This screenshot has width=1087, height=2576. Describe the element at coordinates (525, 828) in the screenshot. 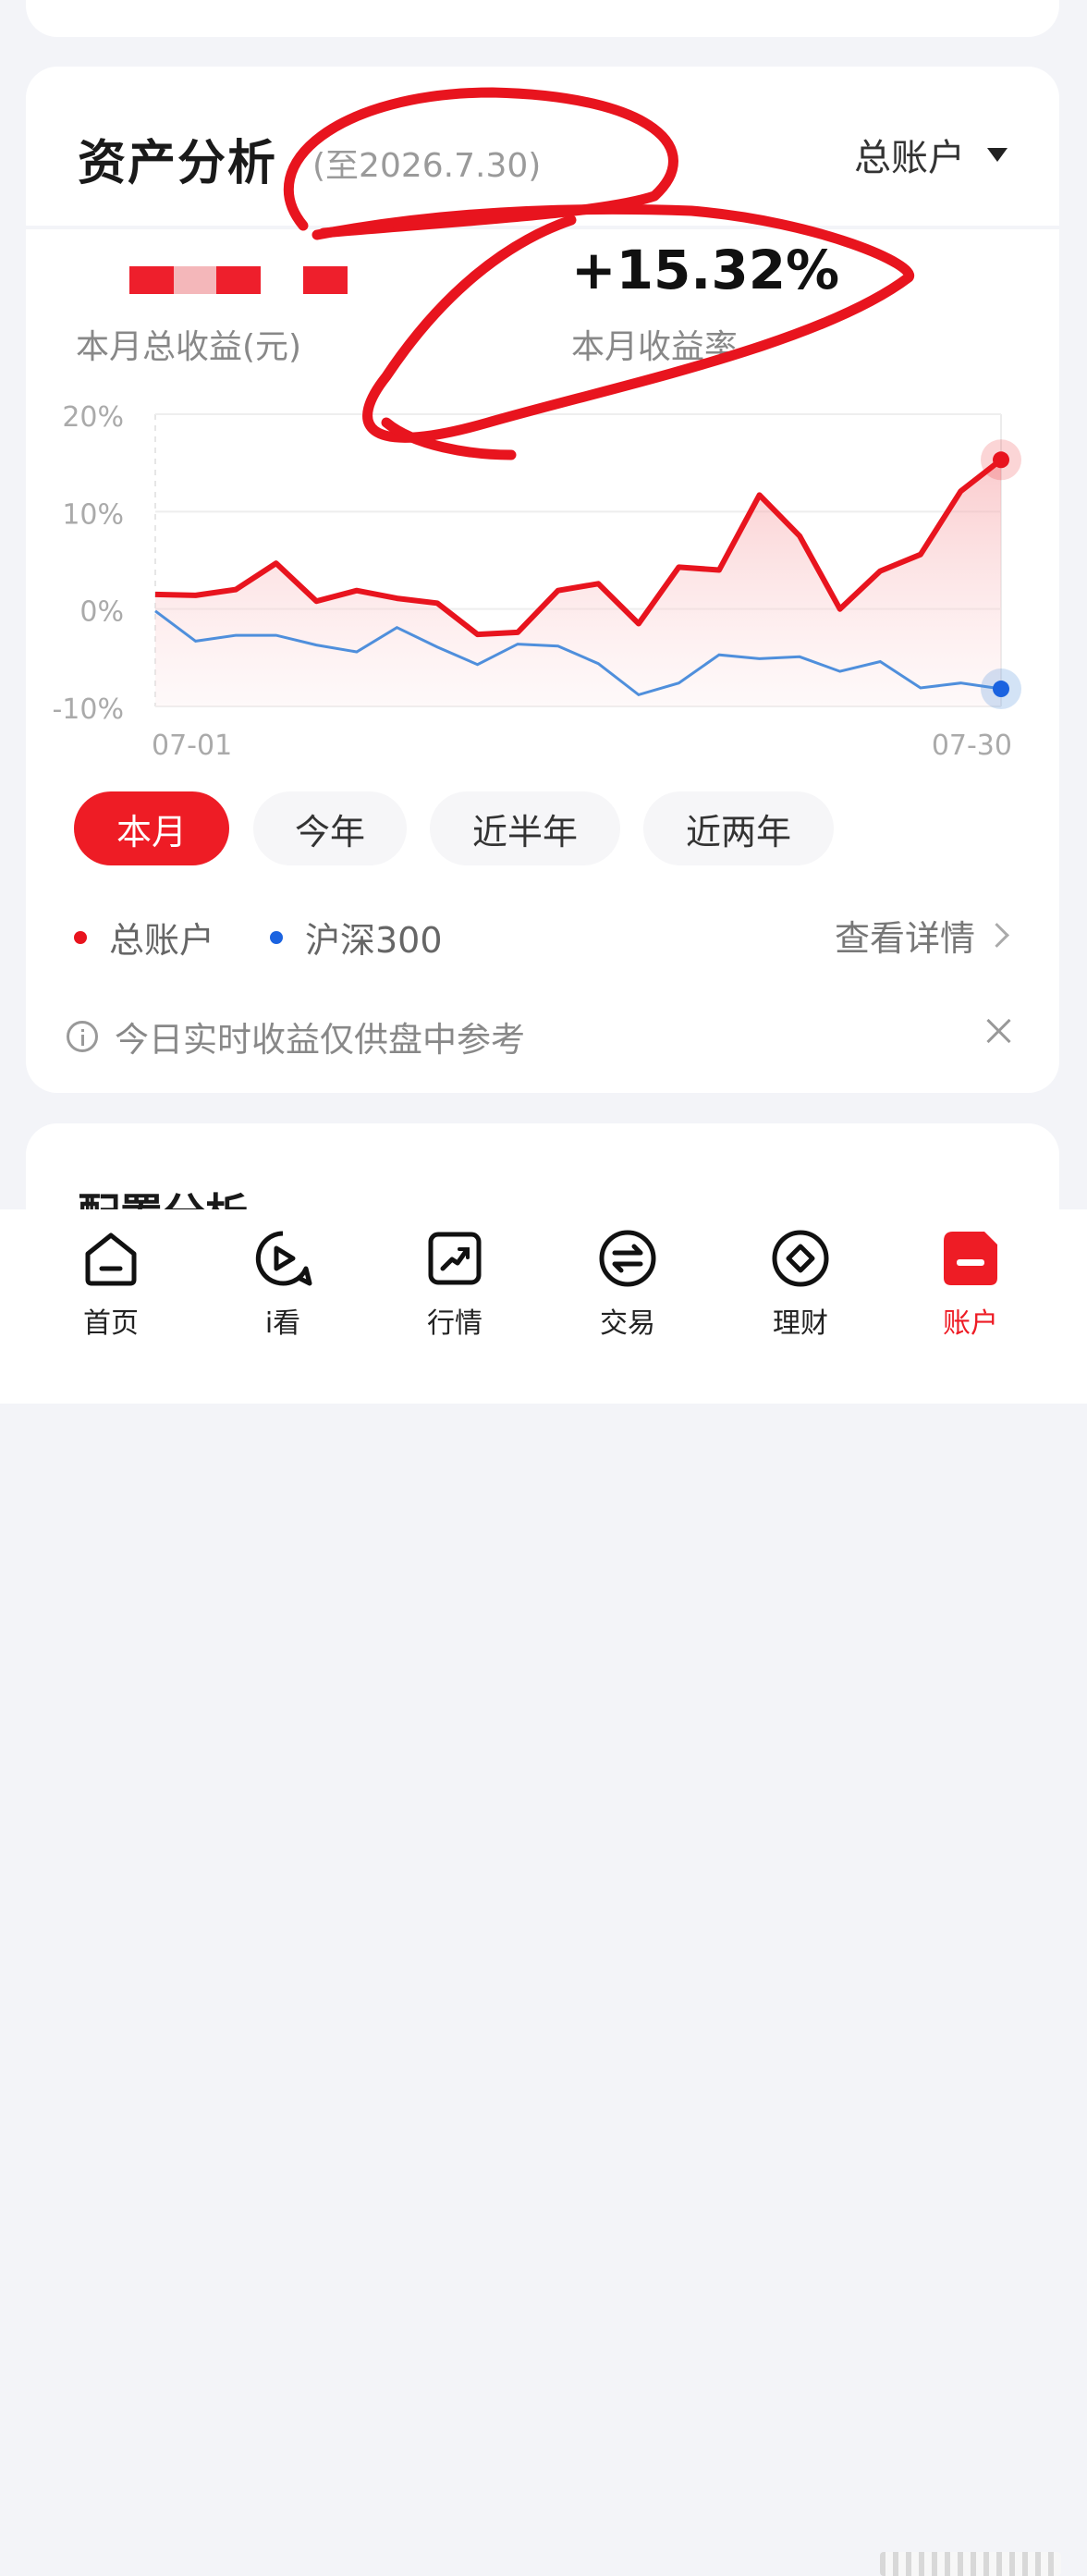

I see `tab-half-year: 近半年` at that location.